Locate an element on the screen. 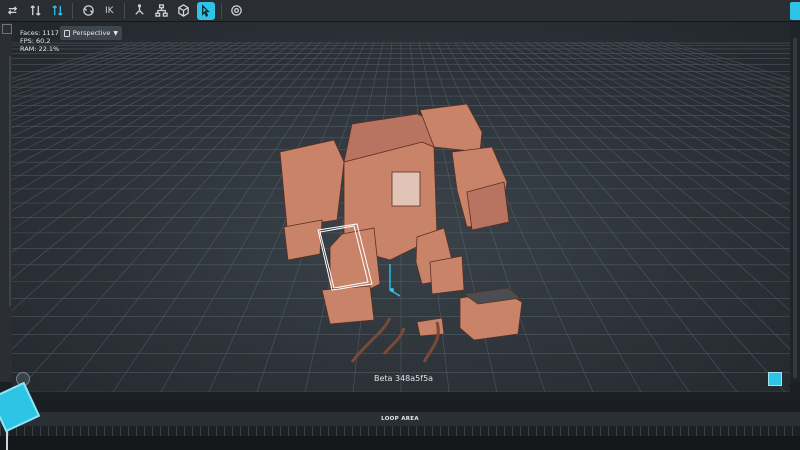 The width and height of the screenshot is (800, 450). panel-toggle is located at coordinates (795, 11).